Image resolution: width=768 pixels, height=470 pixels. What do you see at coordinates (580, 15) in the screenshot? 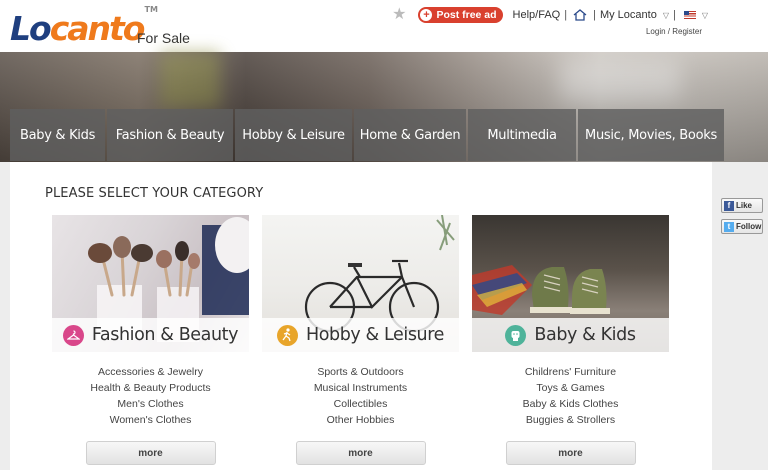
I see `home-icon` at bounding box center [580, 15].